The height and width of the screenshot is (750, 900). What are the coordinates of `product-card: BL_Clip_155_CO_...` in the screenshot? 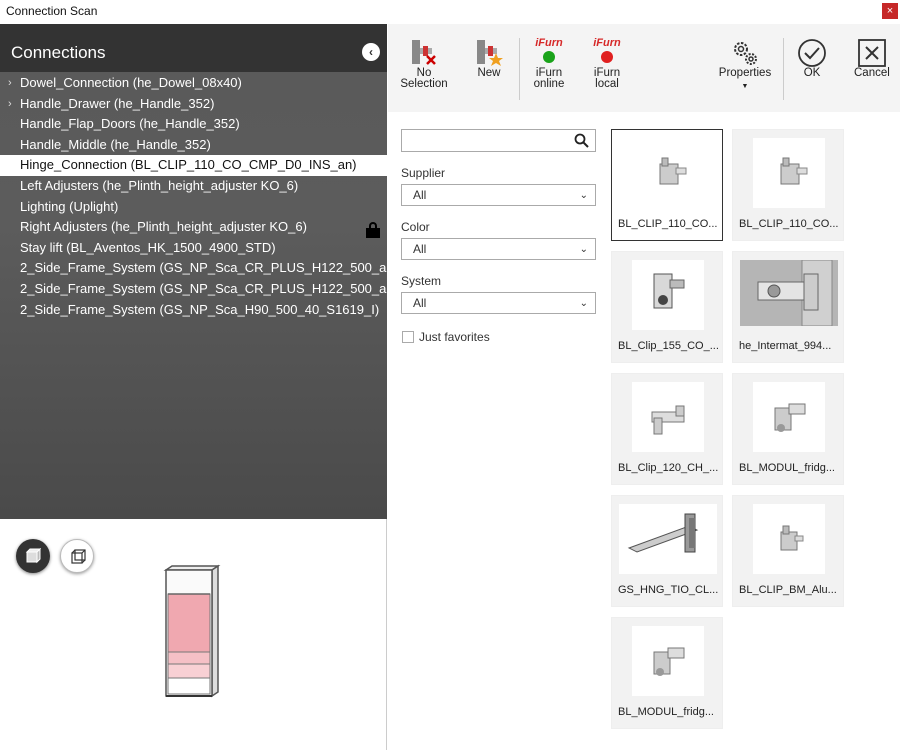 It's located at (667, 307).